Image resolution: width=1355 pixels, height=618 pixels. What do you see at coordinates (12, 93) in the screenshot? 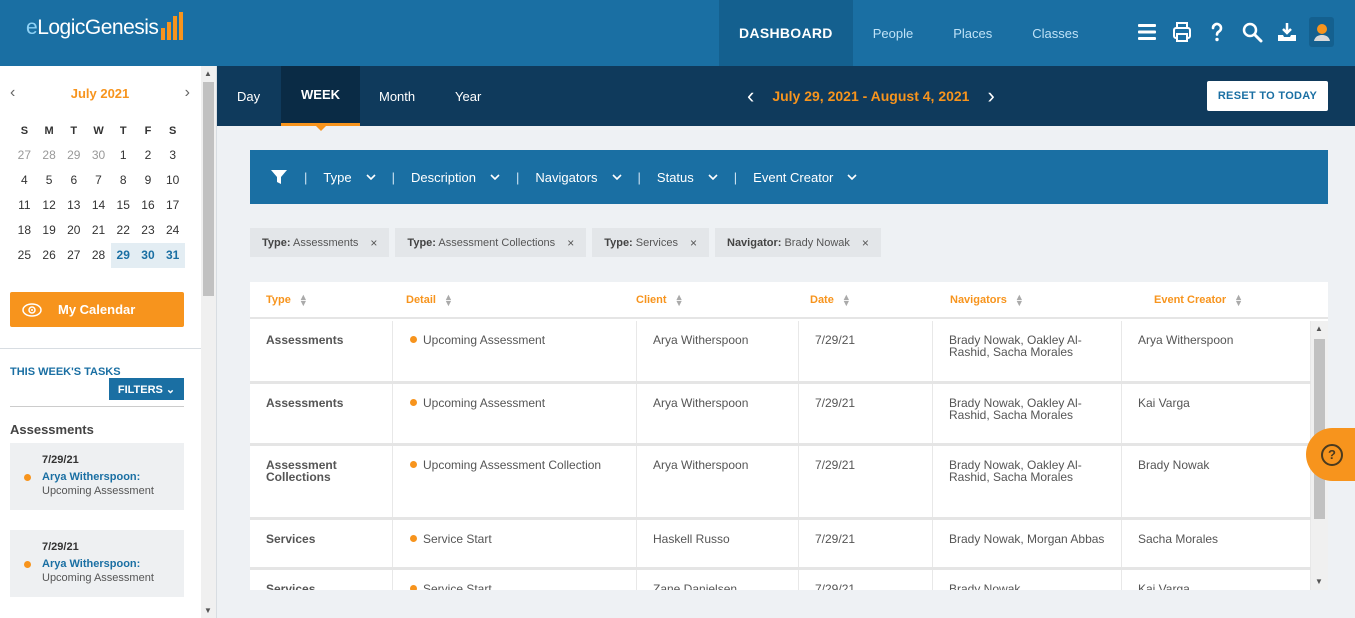
I see `prev-month-button: ‹` at bounding box center [12, 93].